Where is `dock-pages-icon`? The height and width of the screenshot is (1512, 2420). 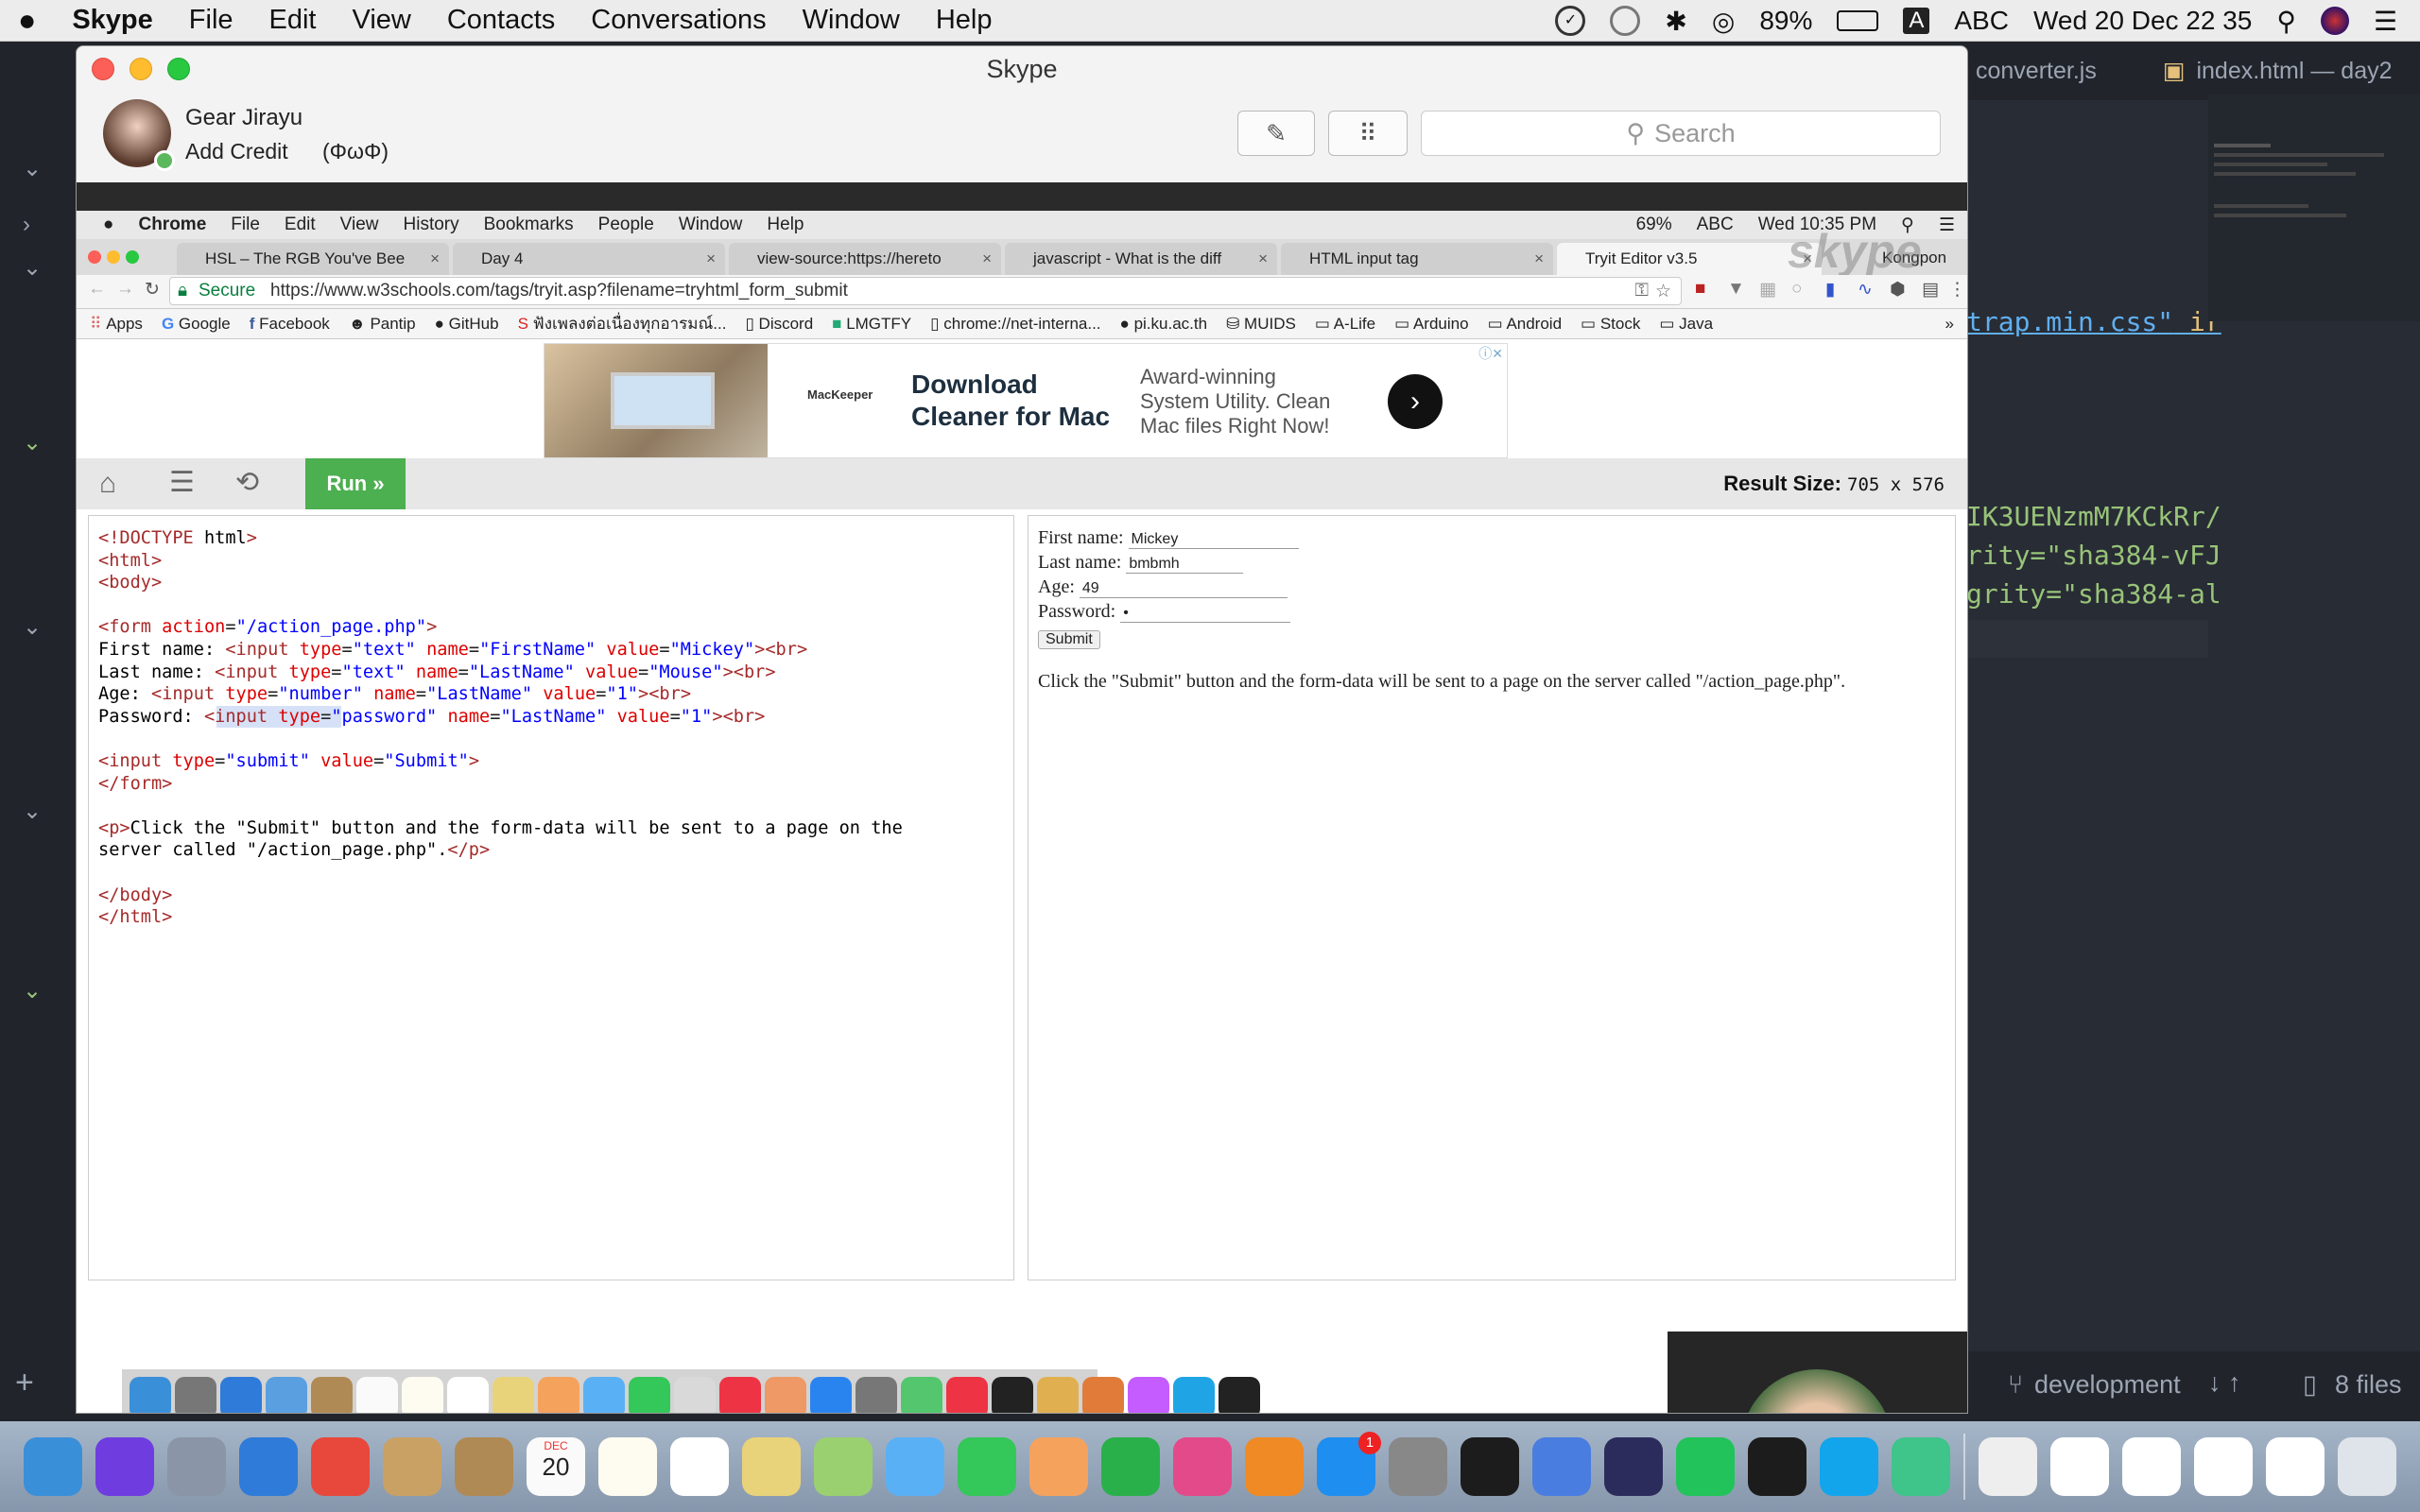 dock-pages-icon is located at coordinates (1058, 1466).